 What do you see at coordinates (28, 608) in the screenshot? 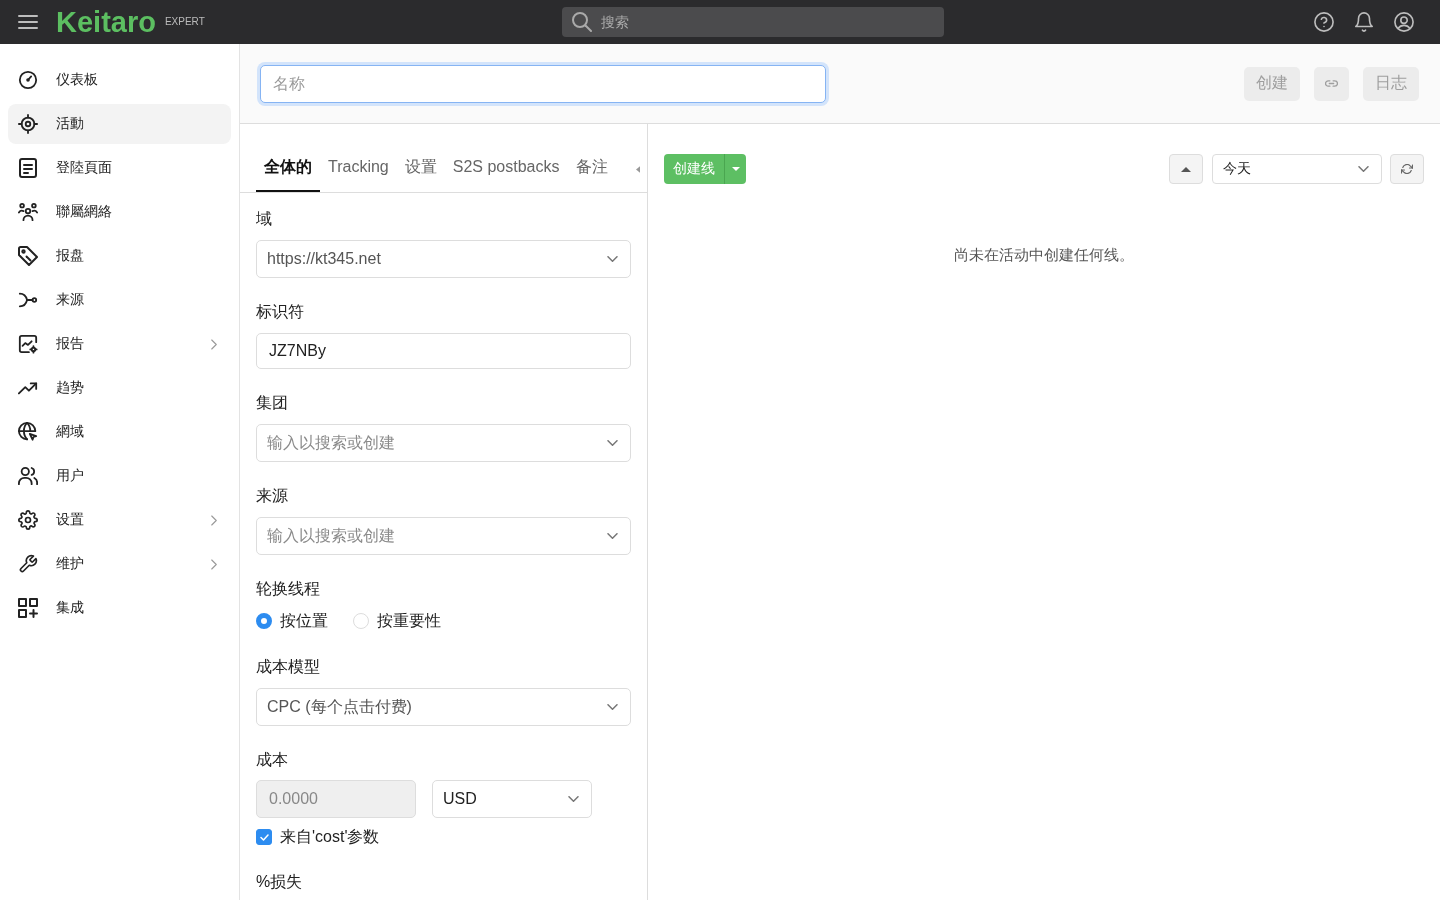
I see `grid-plus-icon` at bounding box center [28, 608].